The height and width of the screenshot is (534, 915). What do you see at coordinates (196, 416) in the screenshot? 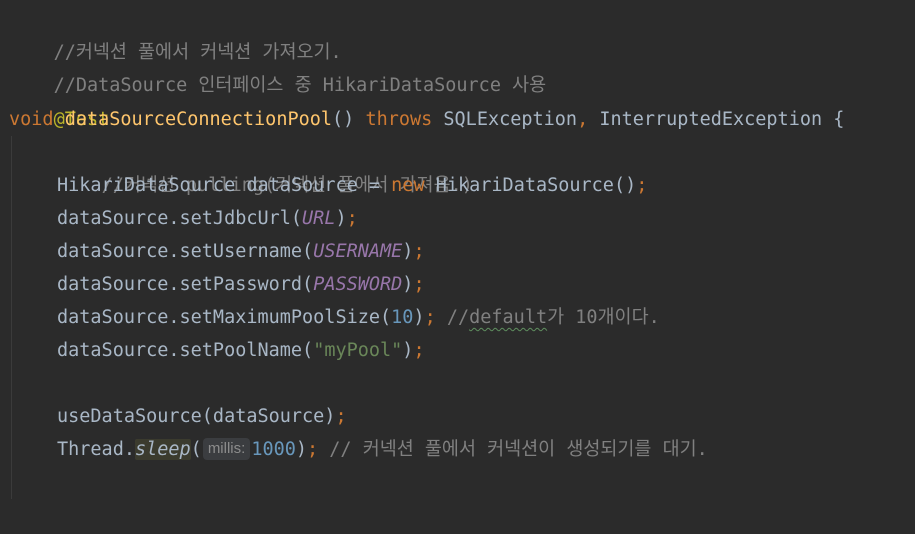
I see `method-call: useDataSource(dataSource)` at bounding box center [196, 416].